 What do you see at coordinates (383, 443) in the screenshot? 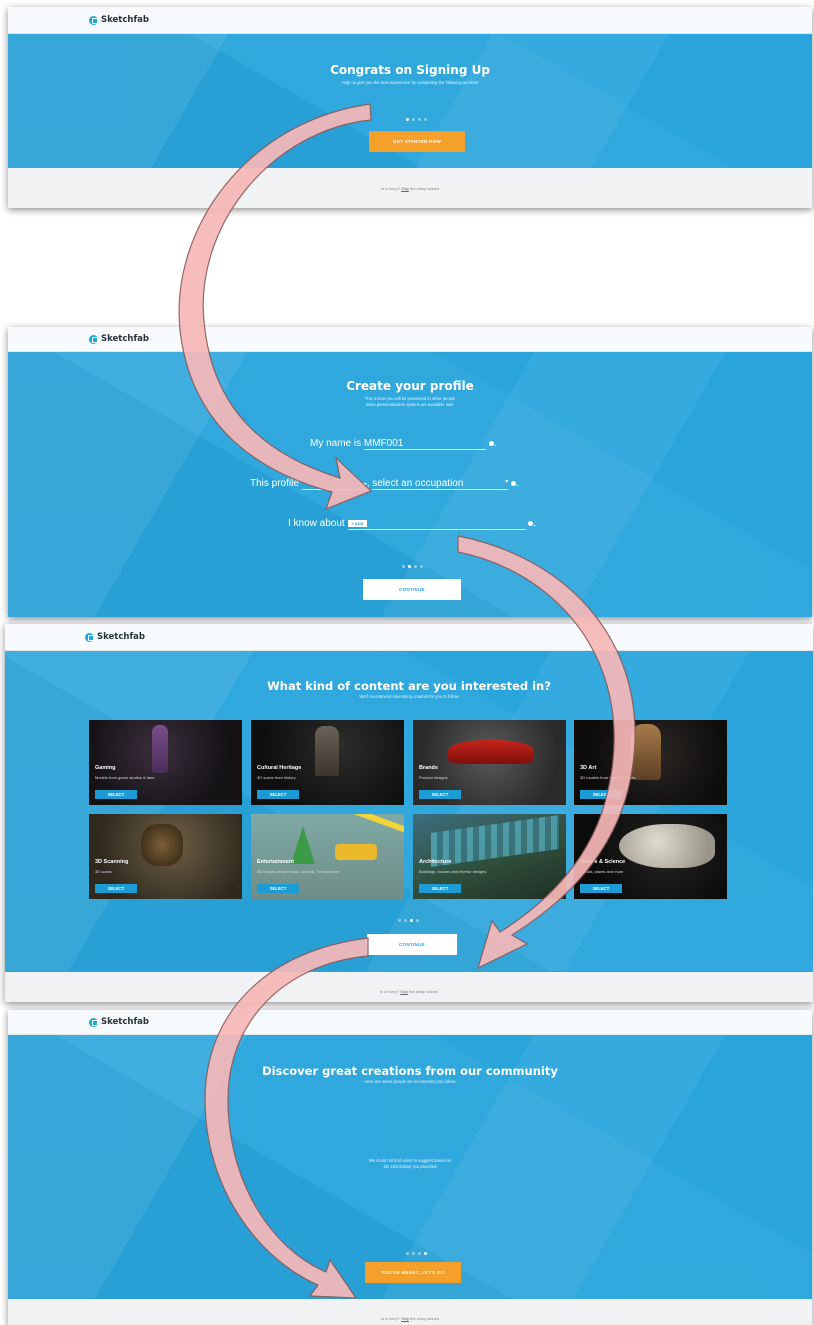
I see `name-value: MMF001` at bounding box center [383, 443].